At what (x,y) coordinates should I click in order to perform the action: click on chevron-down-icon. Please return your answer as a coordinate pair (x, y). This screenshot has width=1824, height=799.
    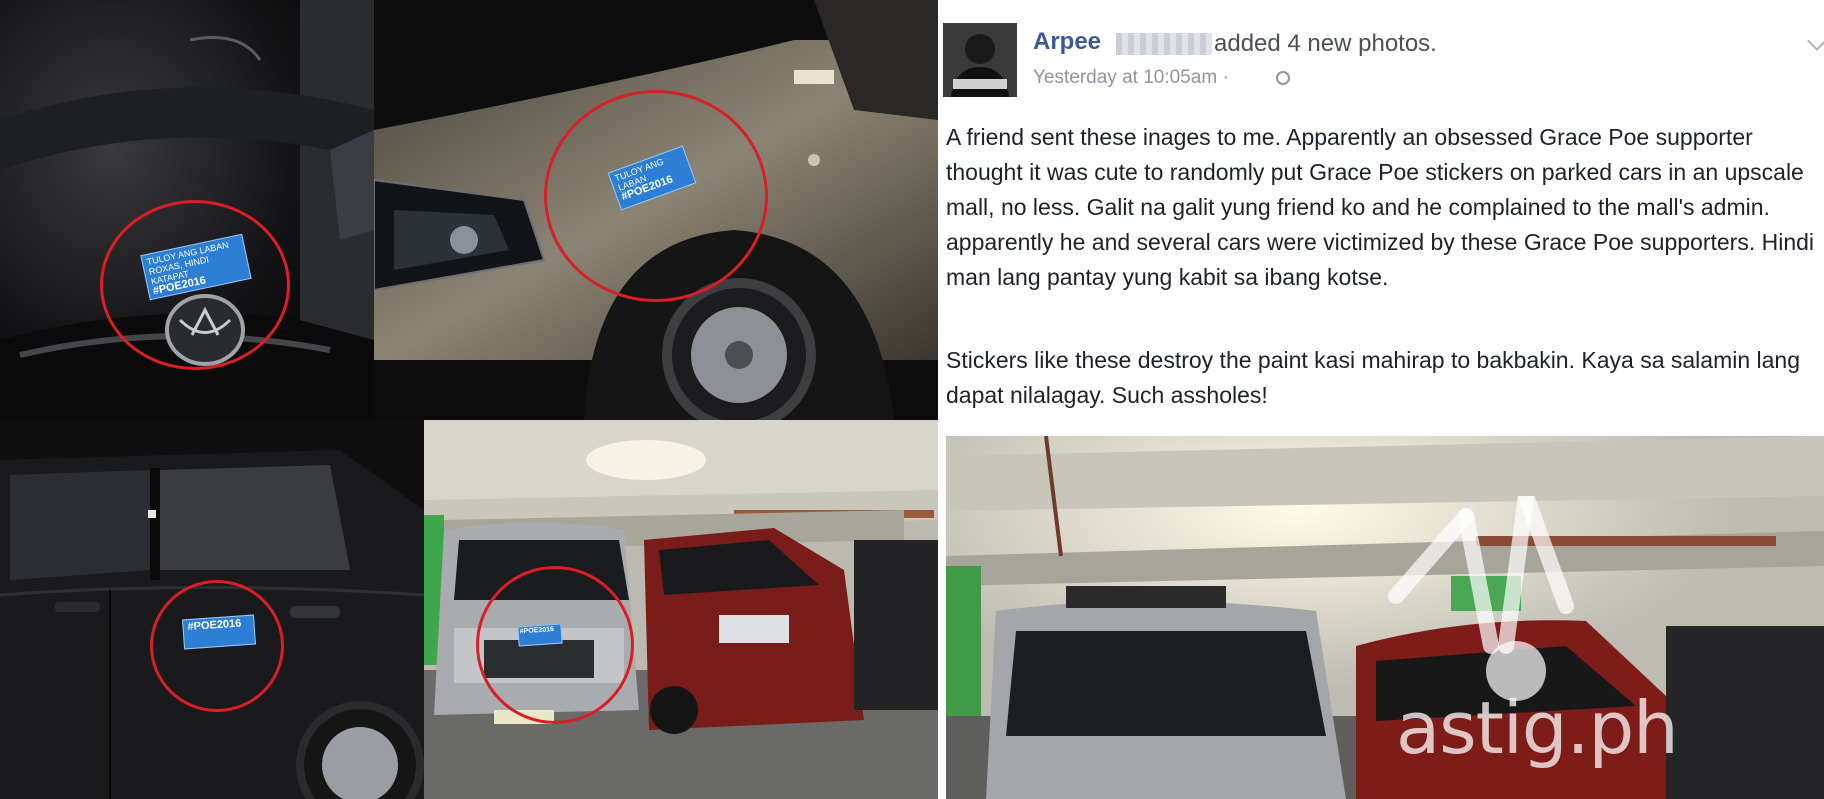
    Looking at the image, I should click on (1815, 41).